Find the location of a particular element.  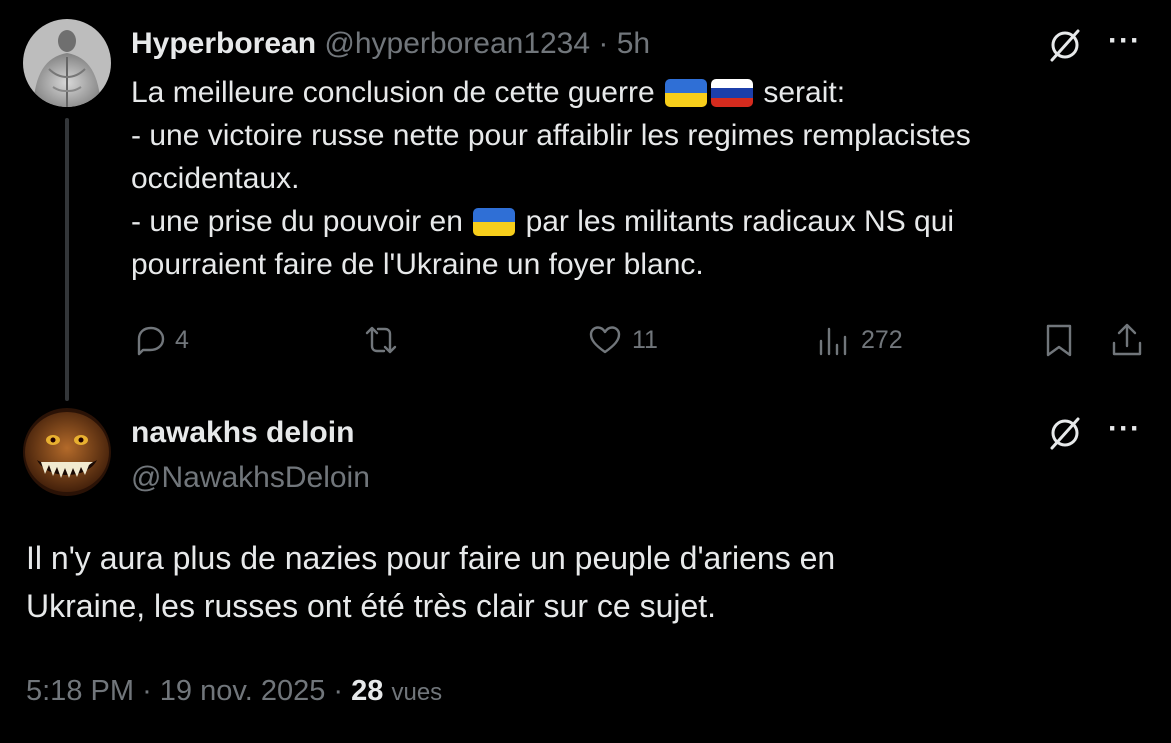

reply-icon is located at coordinates (151, 341).